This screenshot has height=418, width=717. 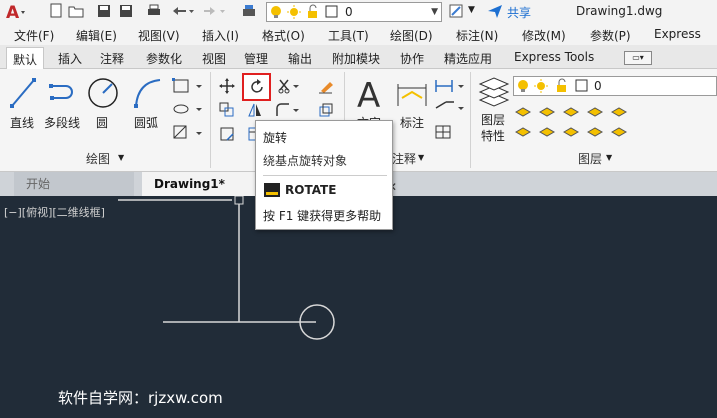 I want to click on polyline-tool-icon, so click(x=64, y=95).